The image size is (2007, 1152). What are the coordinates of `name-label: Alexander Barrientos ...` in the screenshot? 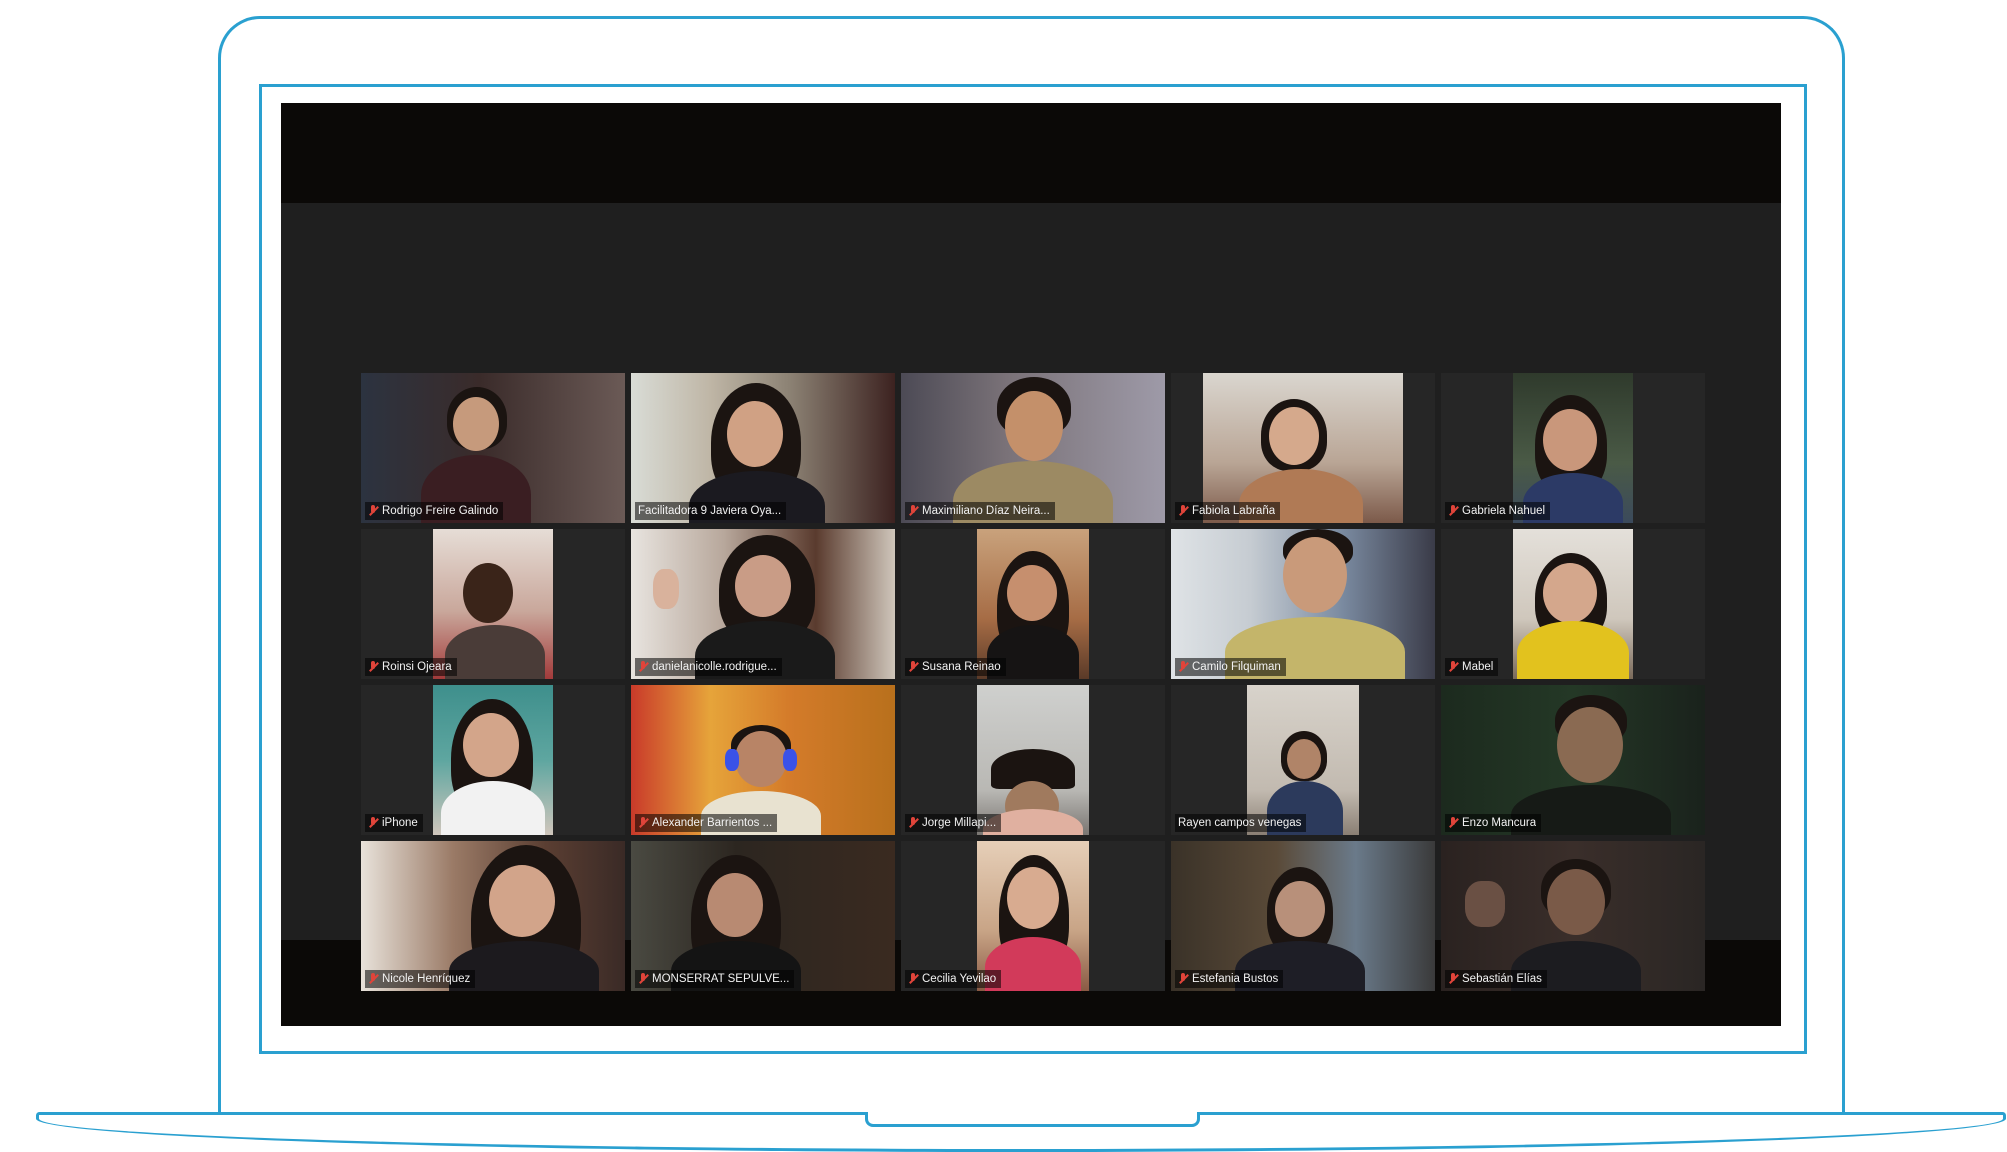 It's located at (706, 823).